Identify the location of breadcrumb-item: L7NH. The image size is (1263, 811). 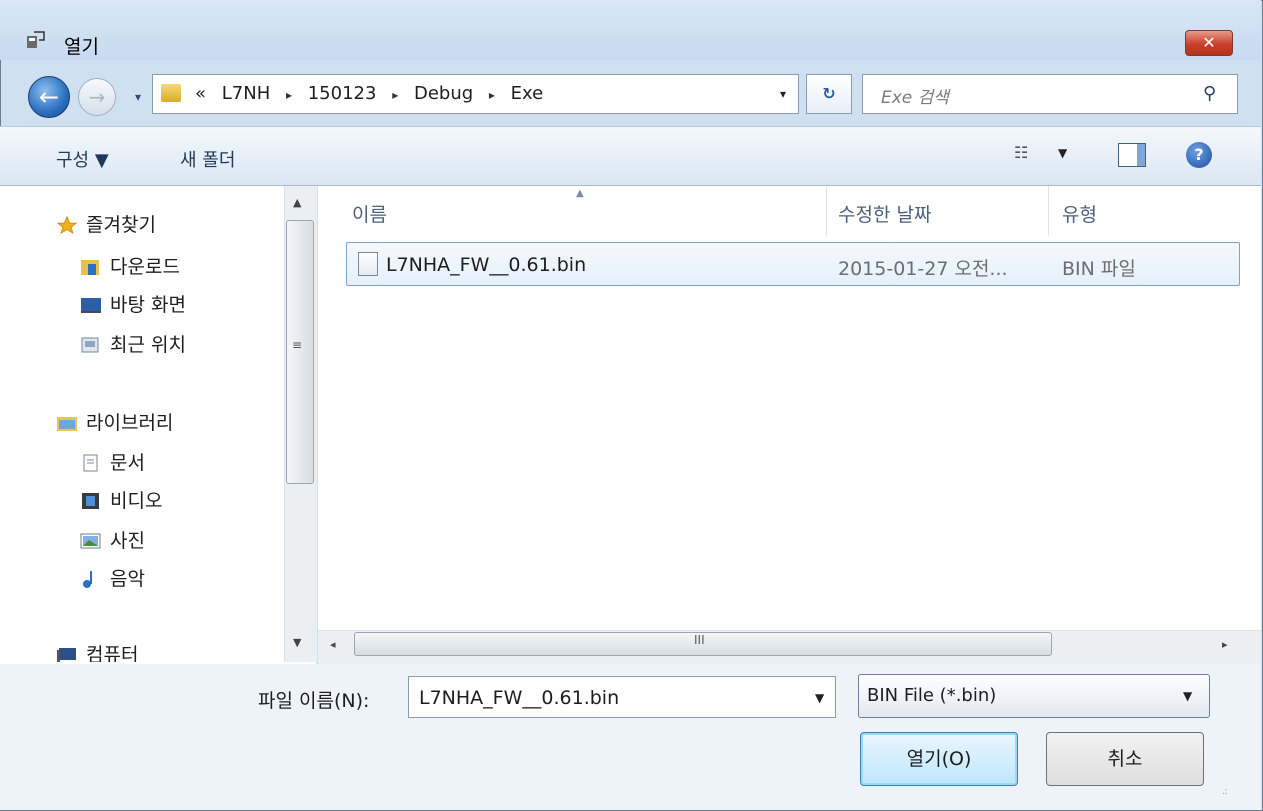
(246, 93).